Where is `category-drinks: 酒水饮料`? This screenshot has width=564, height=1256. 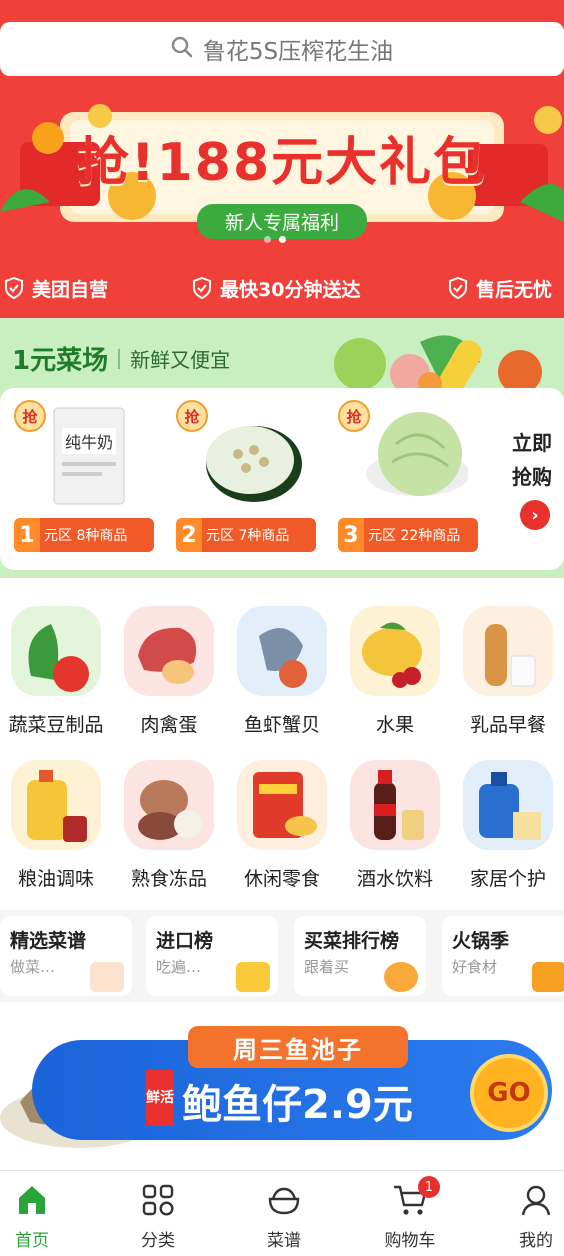 category-drinks: 酒水饮料 is located at coordinates (395, 825).